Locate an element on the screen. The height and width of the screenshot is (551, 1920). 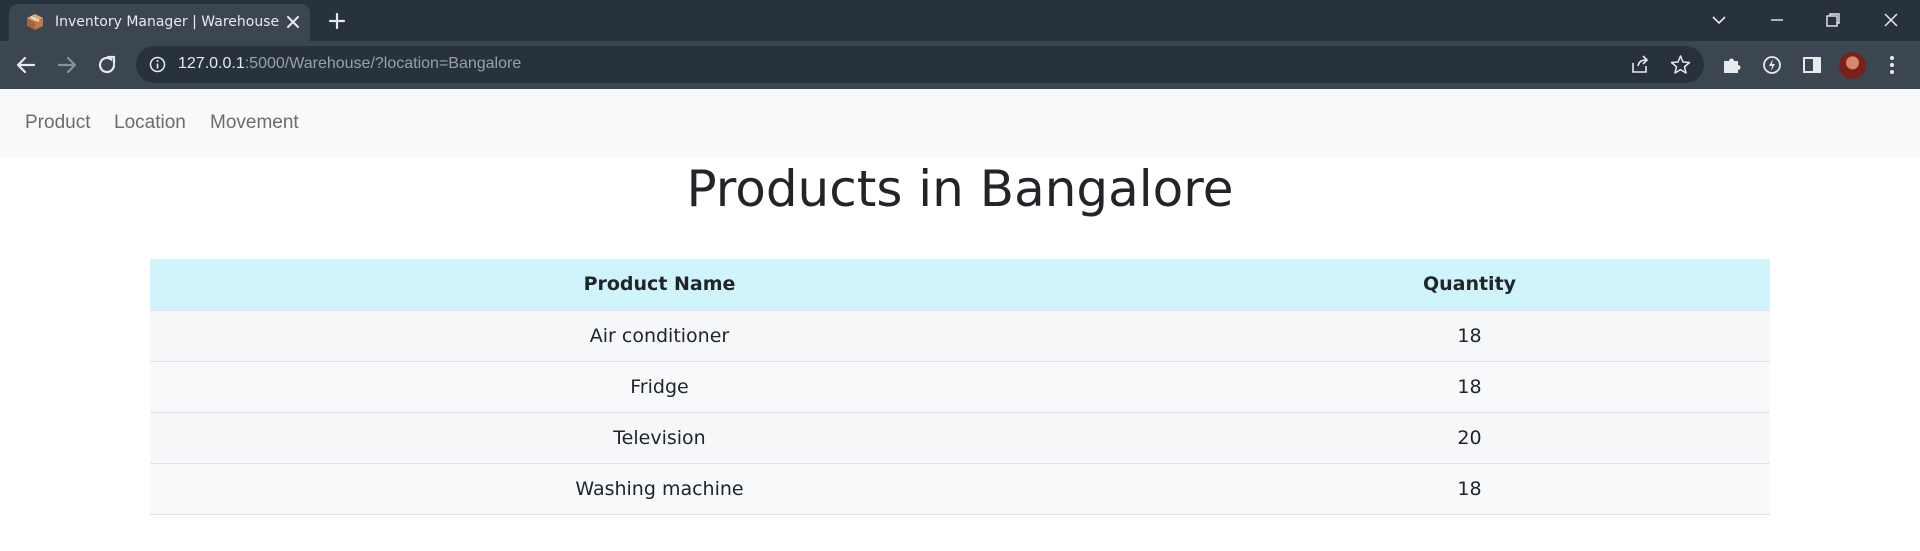
extensions-puzzle-icon is located at coordinates (1732, 65).